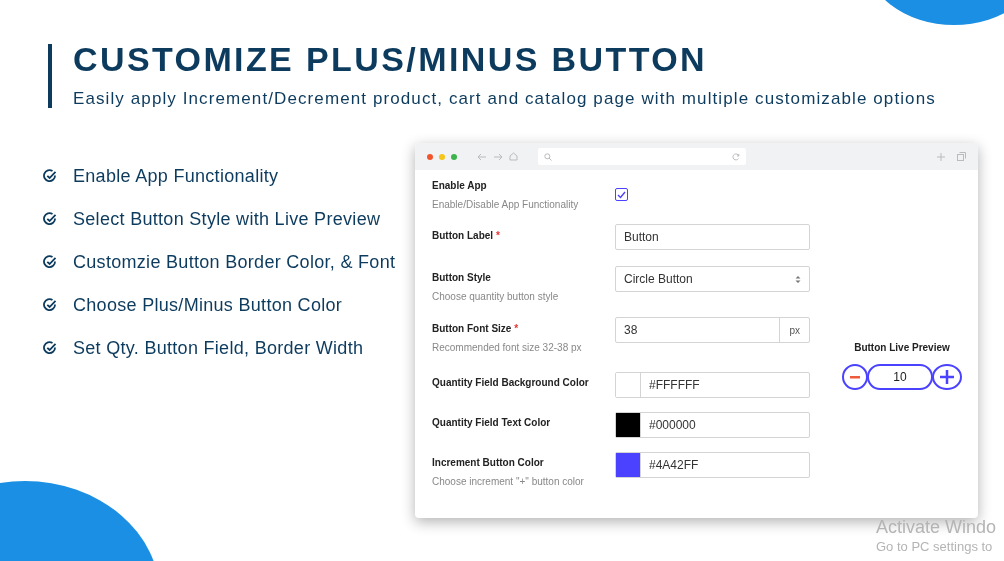  Describe the element at coordinates (462, 277) in the screenshot. I see `field-label: Button Style` at that location.